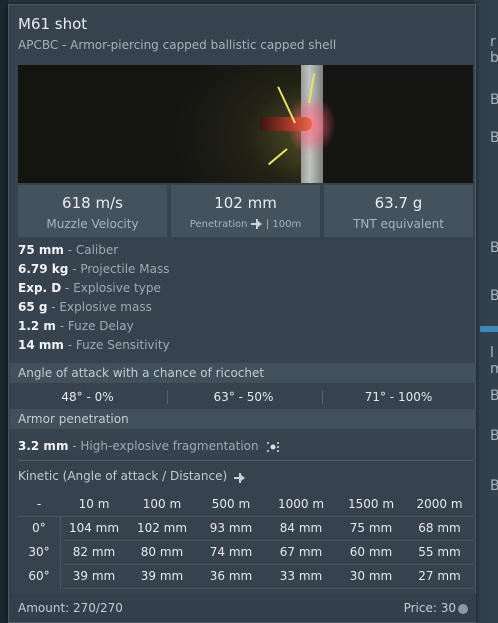 The image size is (498, 623). What do you see at coordinates (53, 24) in the screenshot?
I see `shell-title: M61 shot` at bounding box center [53, 24].